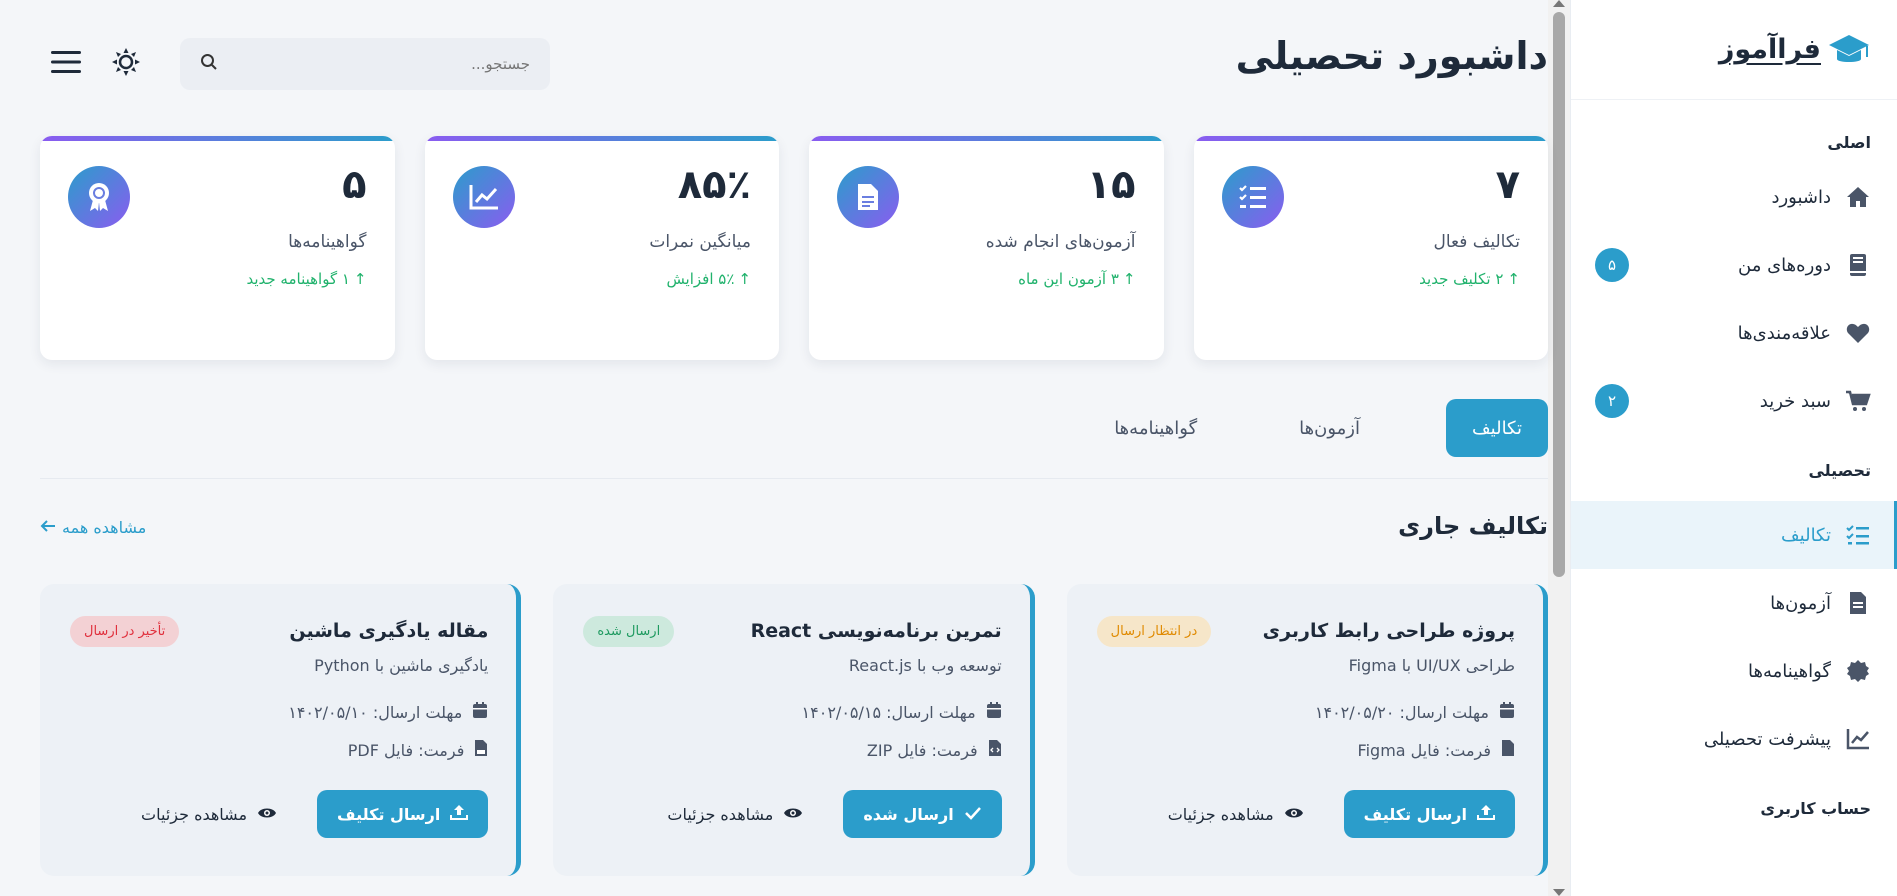 The width and height of the screenshot is (1897, 896). Describe the element at coordinates (1849, 50) in the screenshot. I see `graduation-cap-icon` at that location.